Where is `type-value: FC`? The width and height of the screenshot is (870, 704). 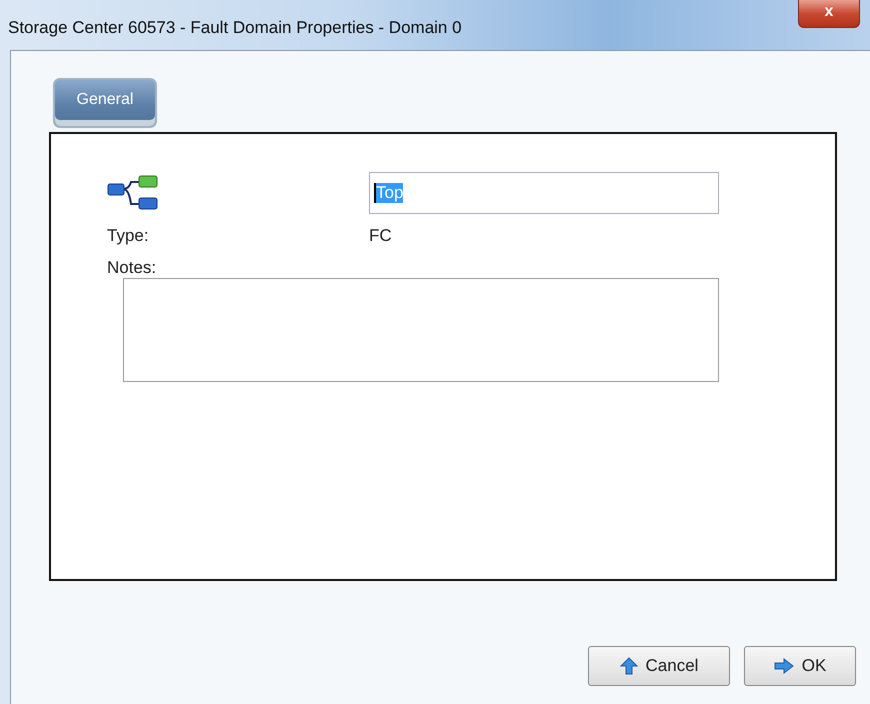
type-value: FC is located at coordinates (381, 236).